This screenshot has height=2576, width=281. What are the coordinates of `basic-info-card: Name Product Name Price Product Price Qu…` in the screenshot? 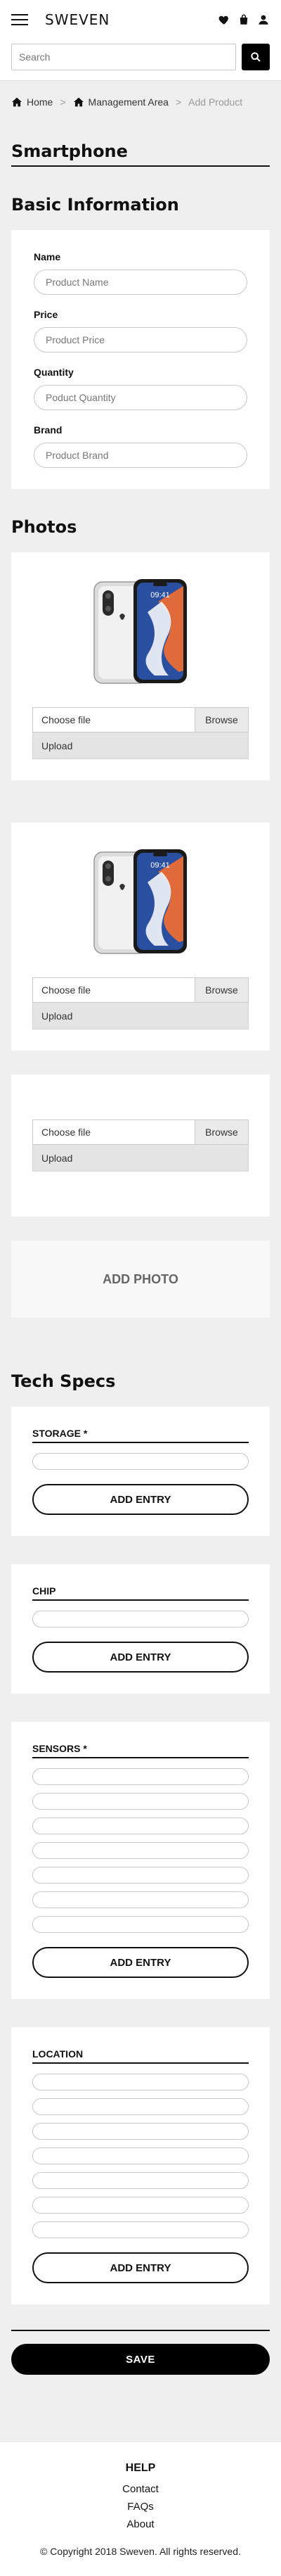 It's located at (140, 359).